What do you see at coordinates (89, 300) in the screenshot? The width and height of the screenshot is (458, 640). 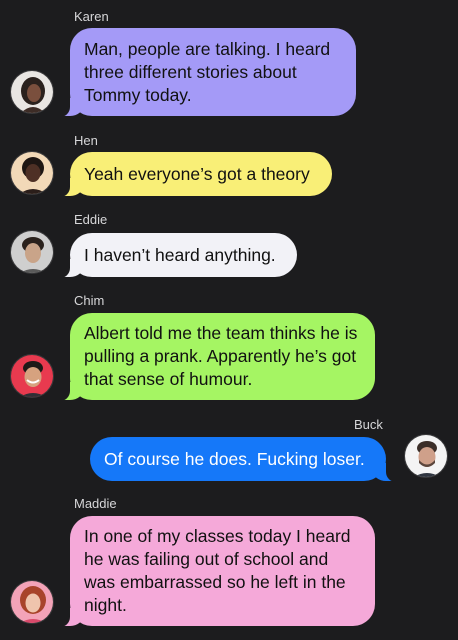 I see `sender-name-chim: Chim` at bounding box center [89, 300].